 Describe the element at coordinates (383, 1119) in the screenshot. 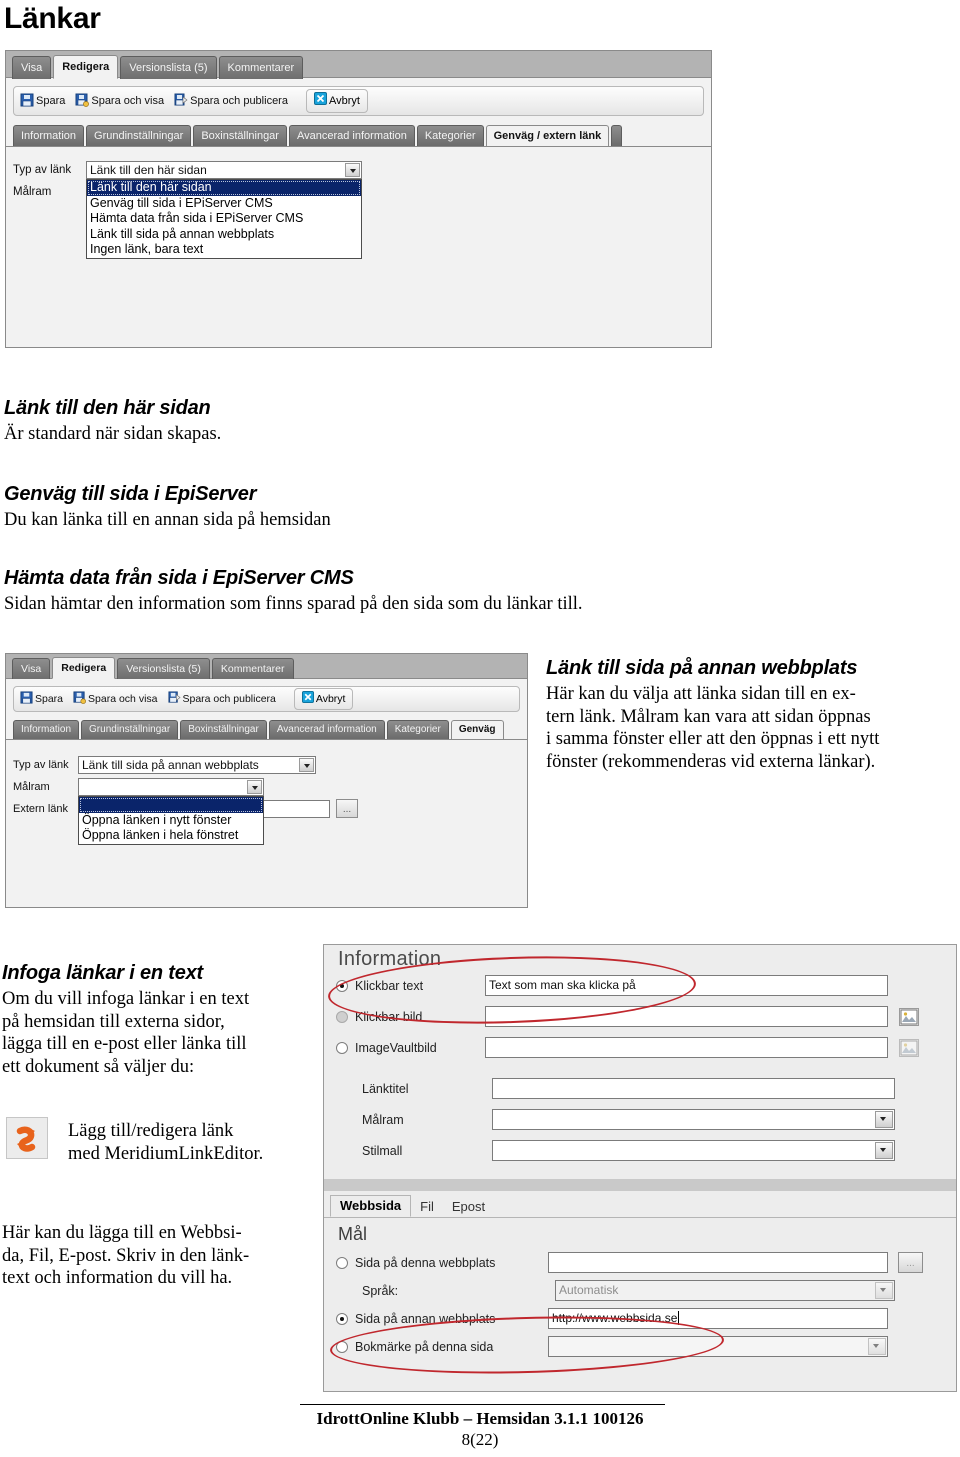

I see `label-malram-dialog: Målram` at that location.